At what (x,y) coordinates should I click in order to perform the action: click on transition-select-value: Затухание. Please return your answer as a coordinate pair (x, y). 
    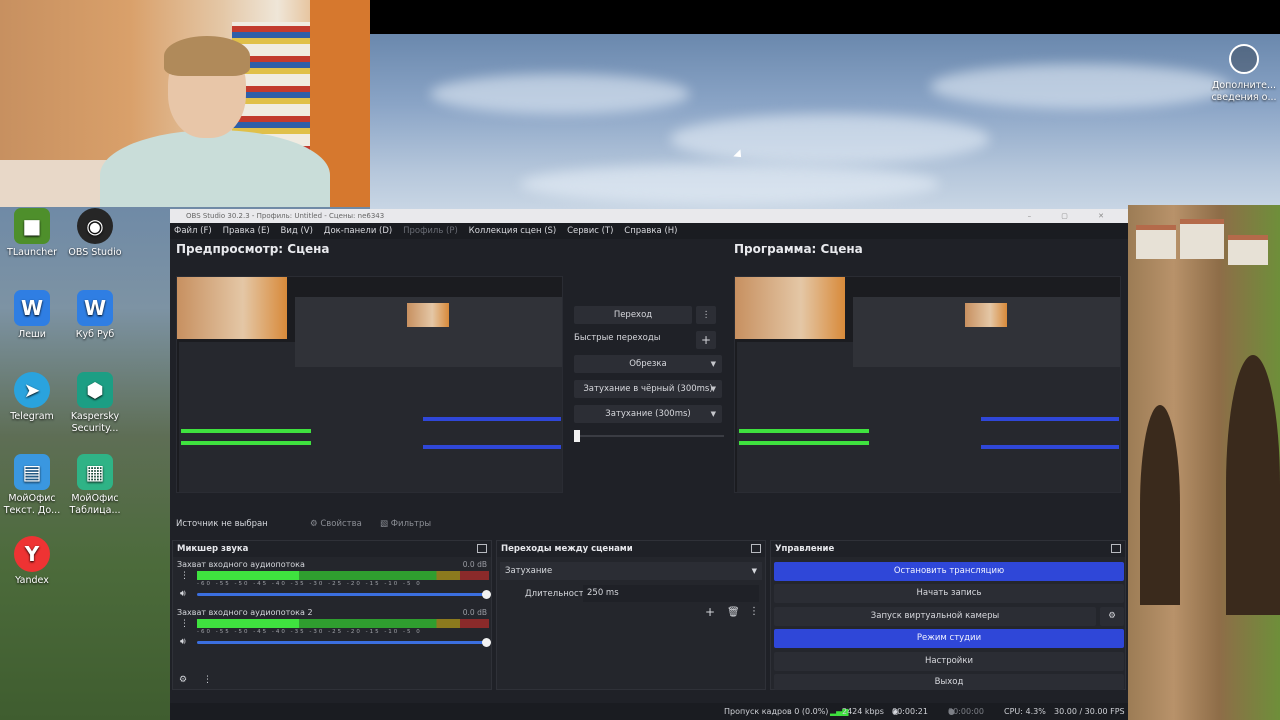
    Looking at the image, I should click on (529, 571).